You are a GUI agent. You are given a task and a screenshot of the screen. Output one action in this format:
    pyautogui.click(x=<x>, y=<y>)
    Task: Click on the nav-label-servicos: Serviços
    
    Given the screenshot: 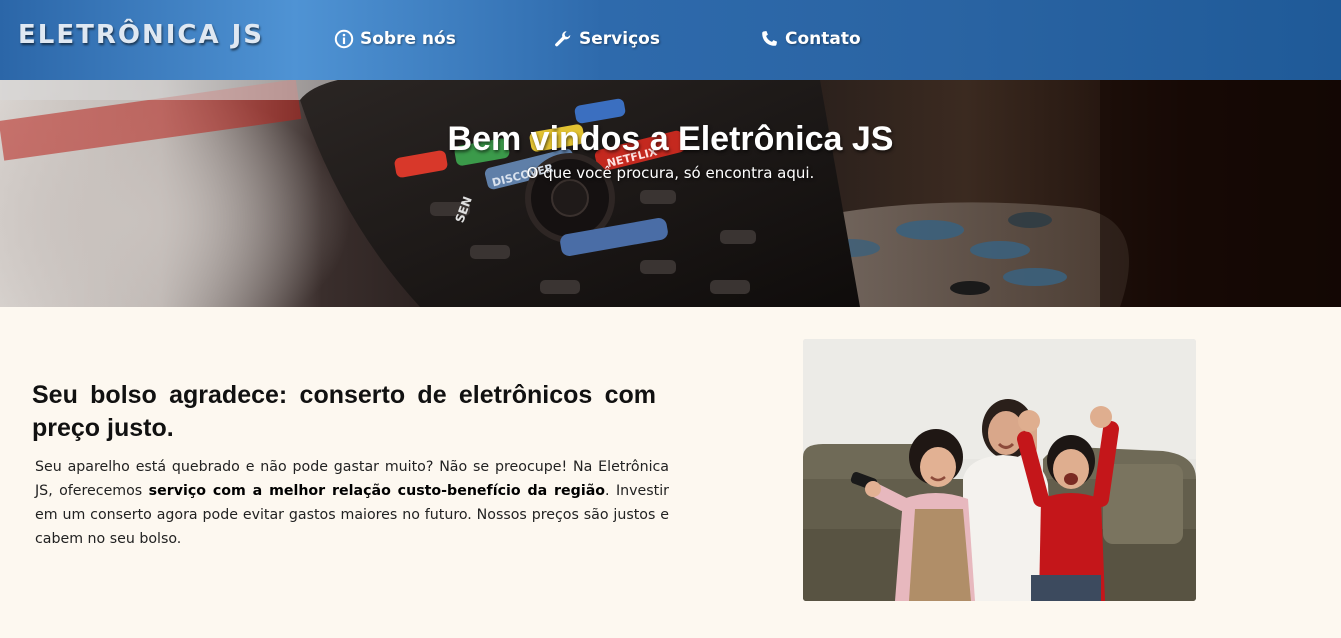 What is the action you would take?
    pyautogui.click(x=619, y=39)
    